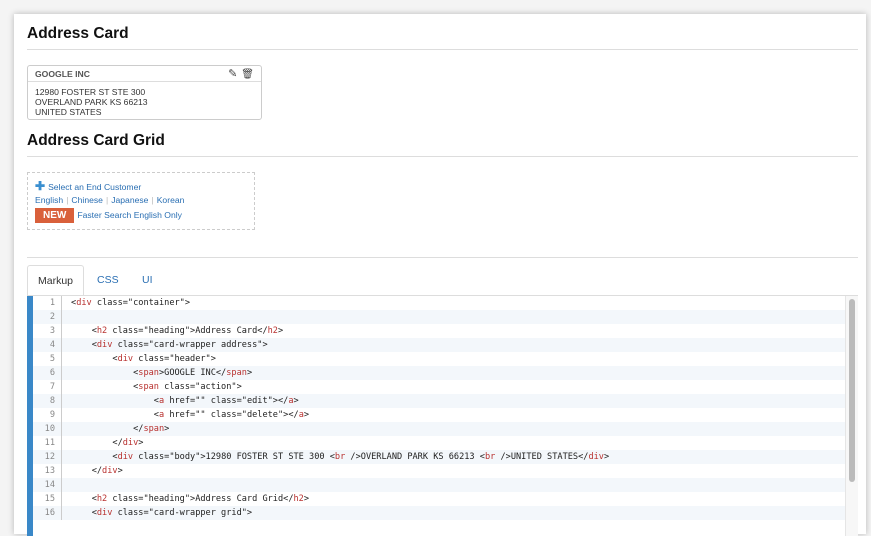  What do you see at coordinates (171, 200) in the screenshot?
I see `lang-korean: Korean` at bounding box center [171, 200].